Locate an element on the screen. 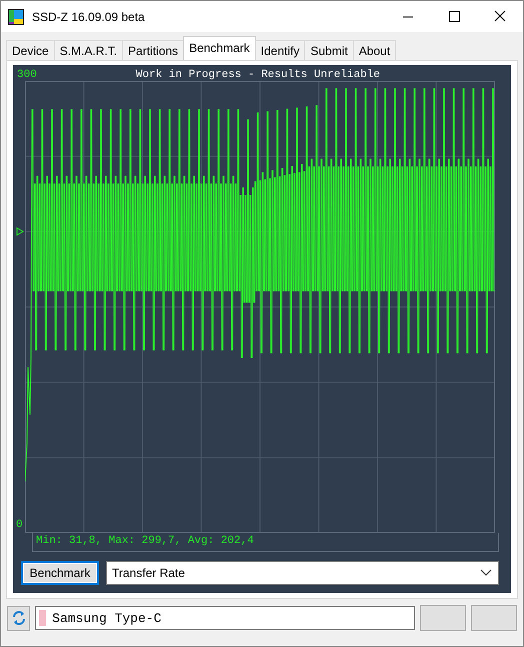 Image resolution: width=524 pixels, height=647 pixels. window-title: SSD-Z 16.09.09 beta is located at coordinates (89, 17).